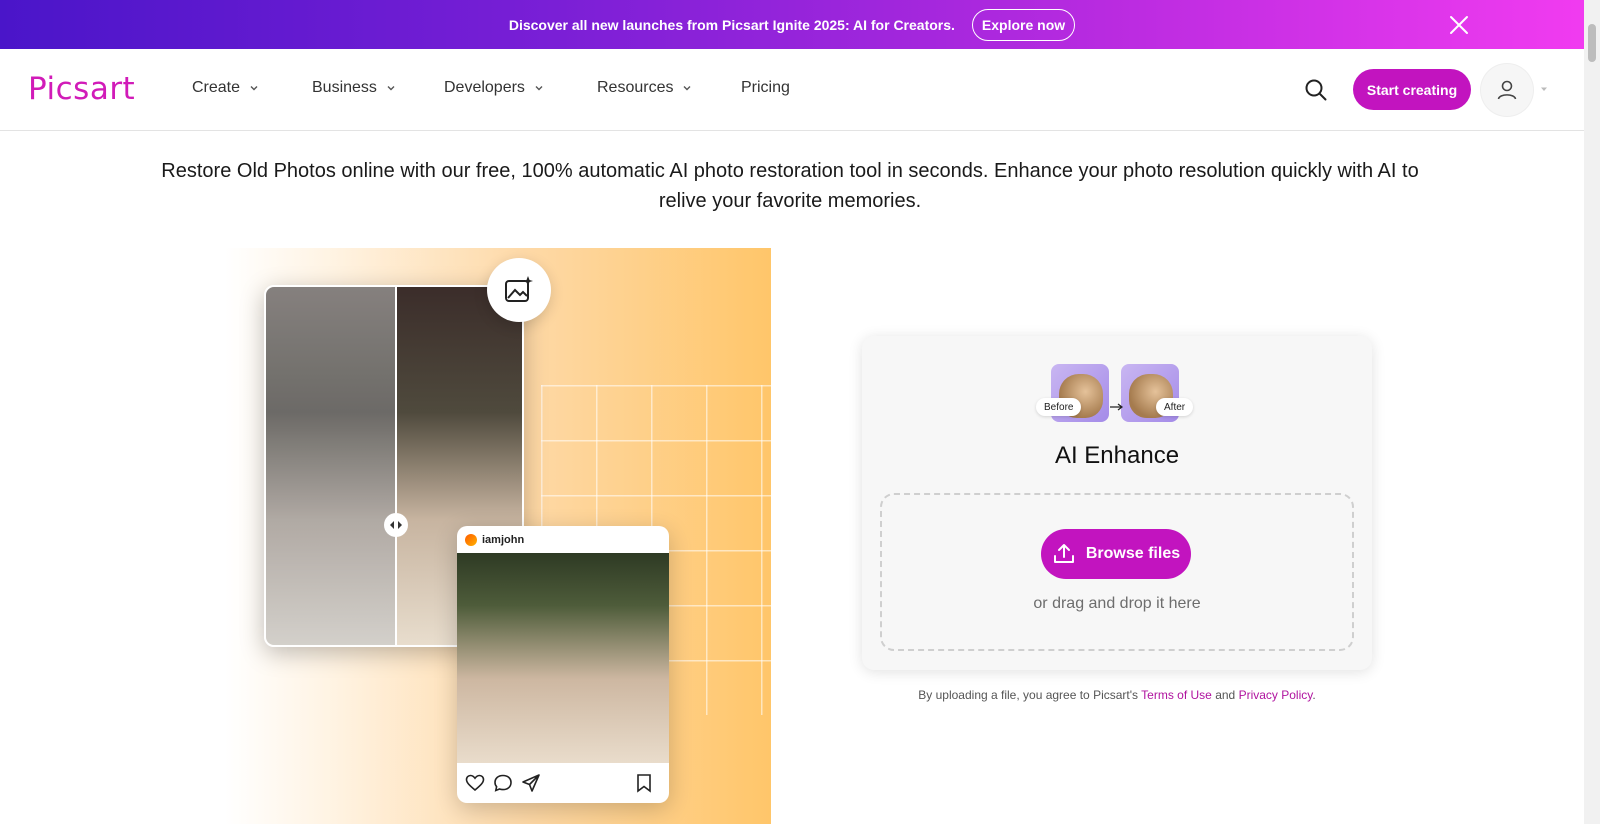  Describe the element at coordinates (1063, 553) in the screenshot. I see `upload-icon` at that location.